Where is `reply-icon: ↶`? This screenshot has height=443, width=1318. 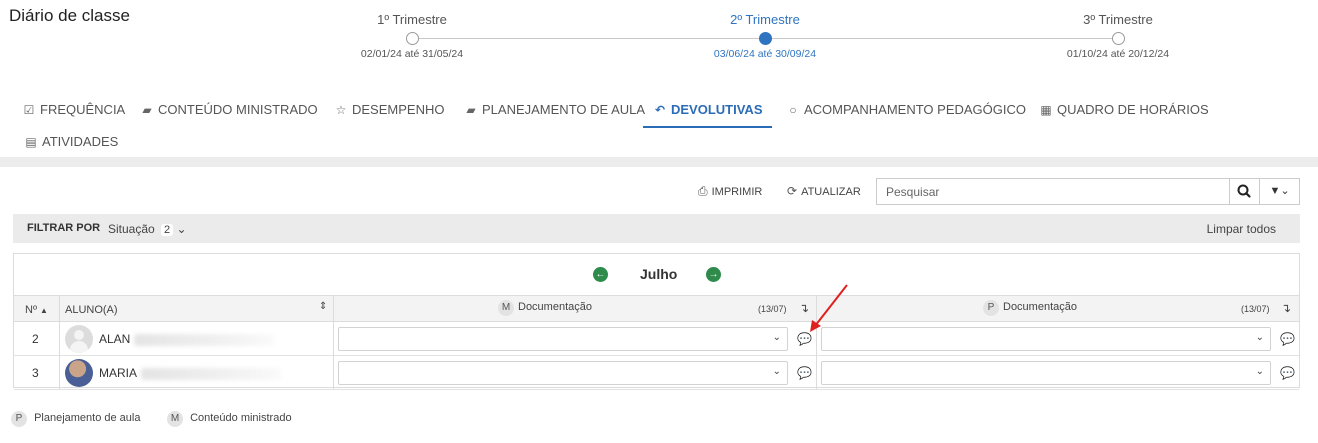 reply-icon: ↶ is located at coordinates (660, 110).